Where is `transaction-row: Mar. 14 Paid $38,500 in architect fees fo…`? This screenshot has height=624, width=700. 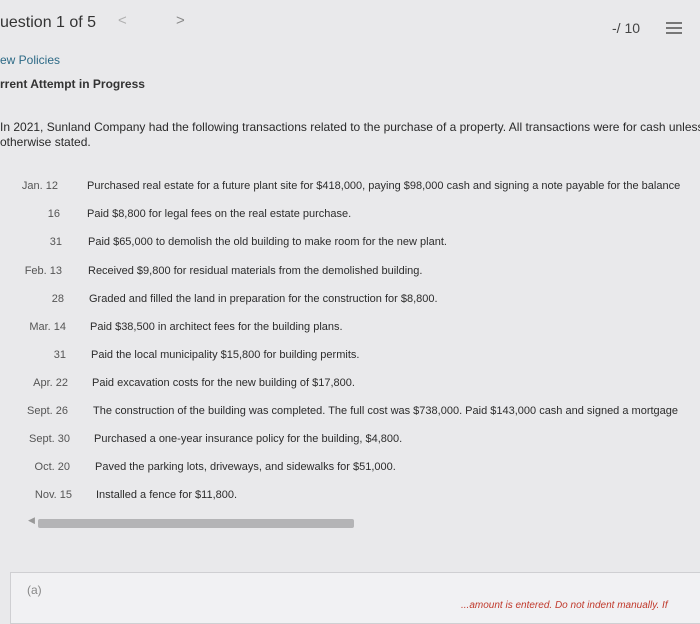 transaction-row: Mar. 14 Paid $38,500 in architect fees fo… is located at coordinates (350, 329).